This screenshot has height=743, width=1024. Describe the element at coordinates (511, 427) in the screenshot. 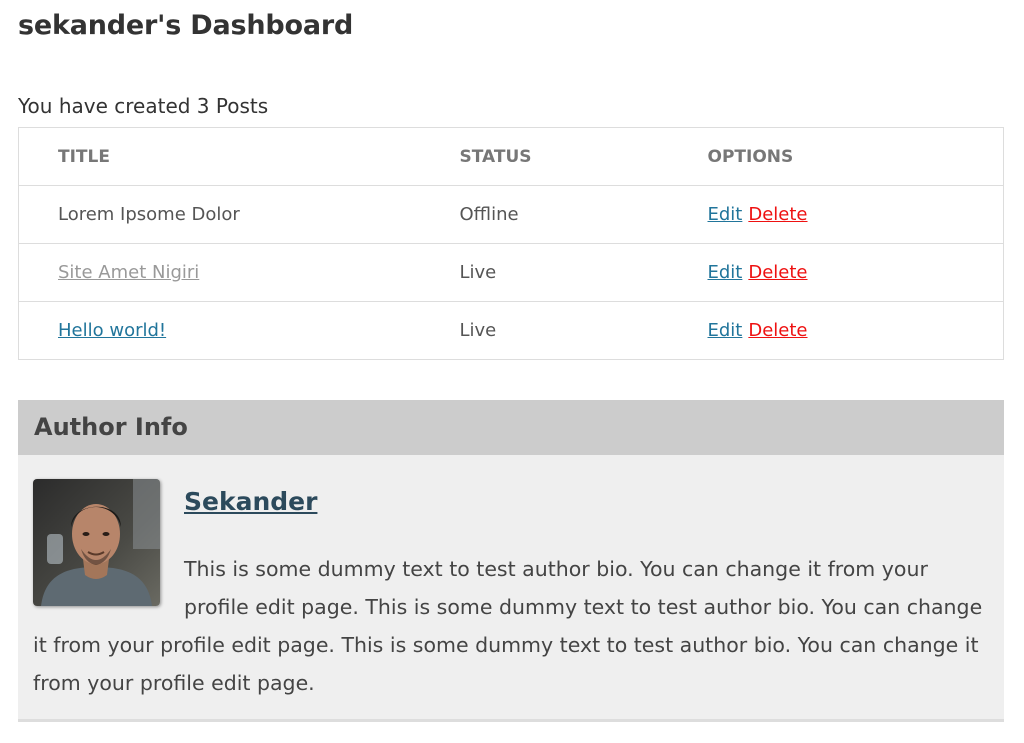

I see `author-info-heading: Author Info` at that location.